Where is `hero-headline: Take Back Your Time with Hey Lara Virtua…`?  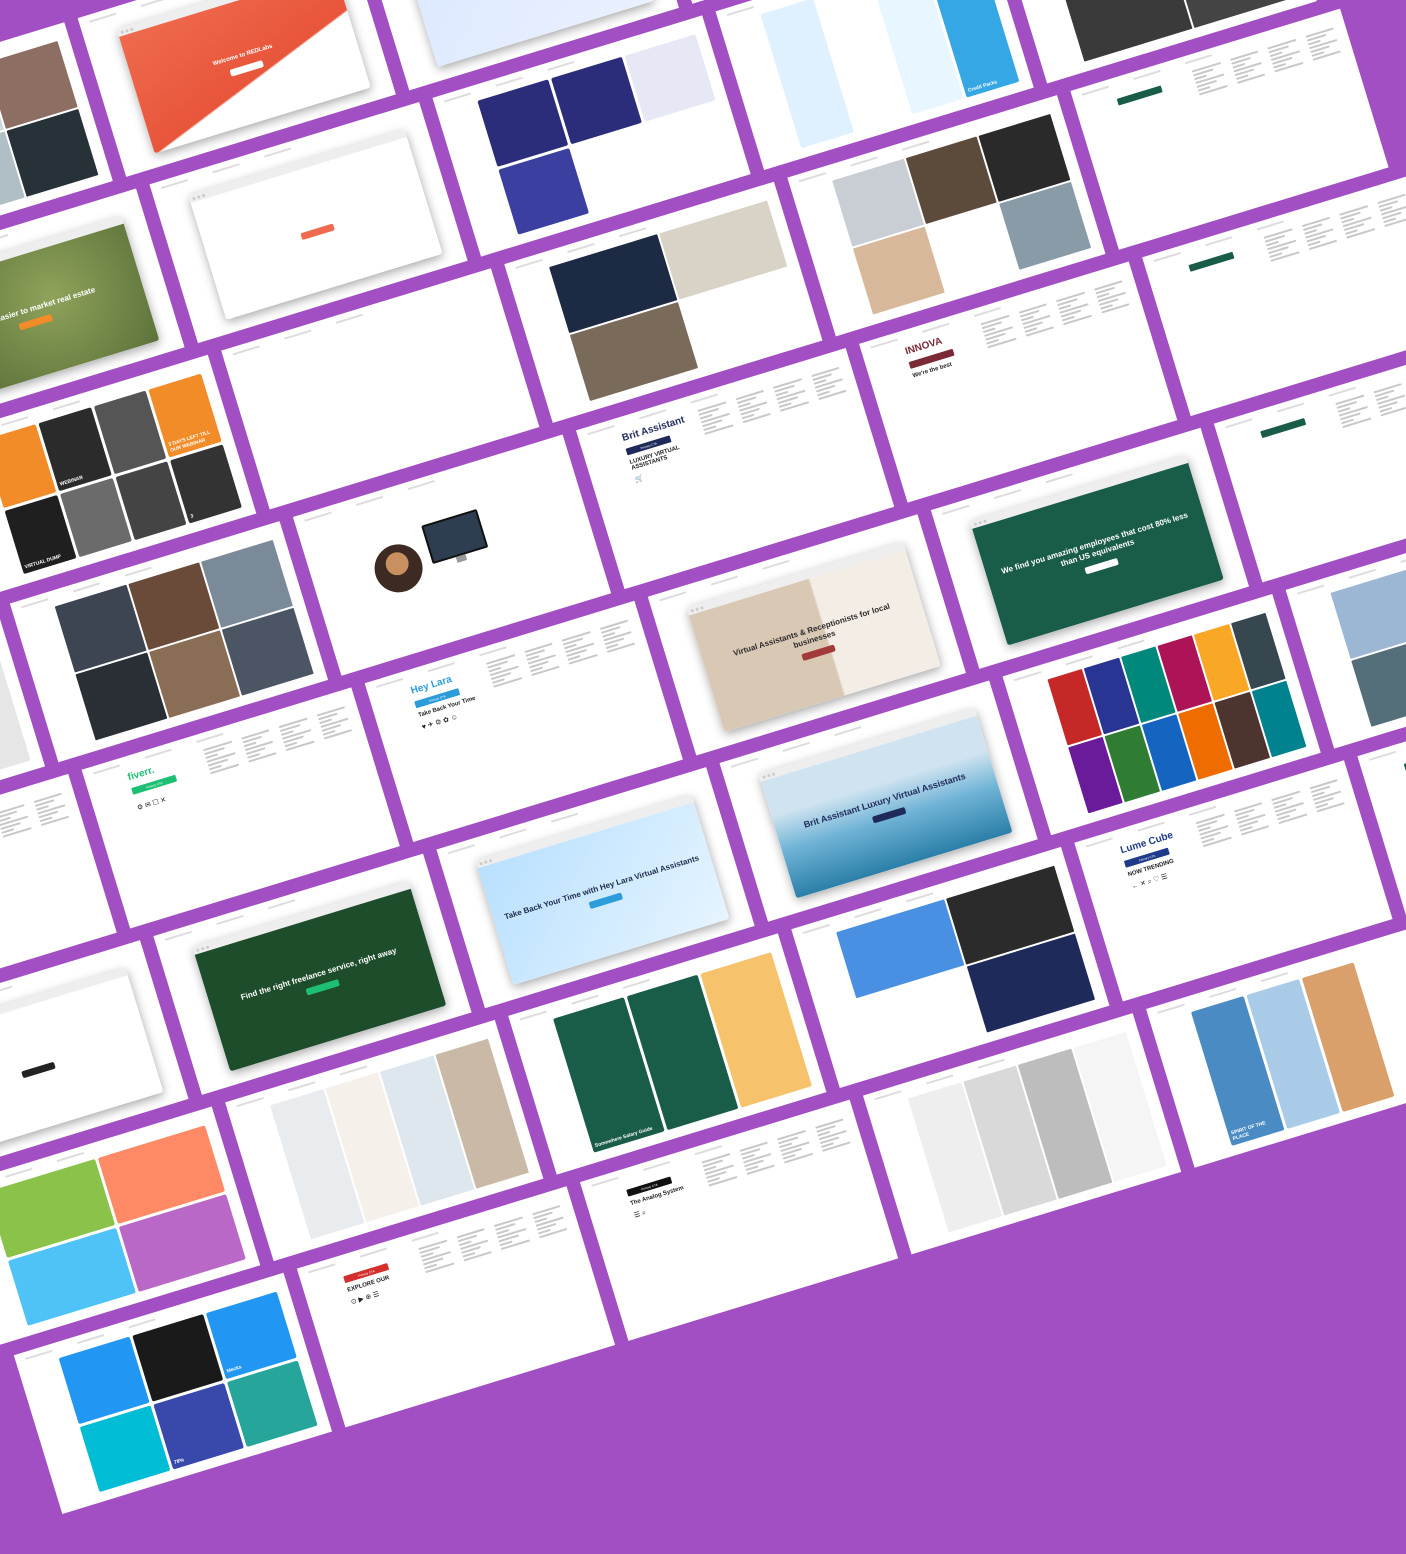 hero-headline: Take Back Your Time with Hey Lara Virtua… is located at coordinates (602, 886).